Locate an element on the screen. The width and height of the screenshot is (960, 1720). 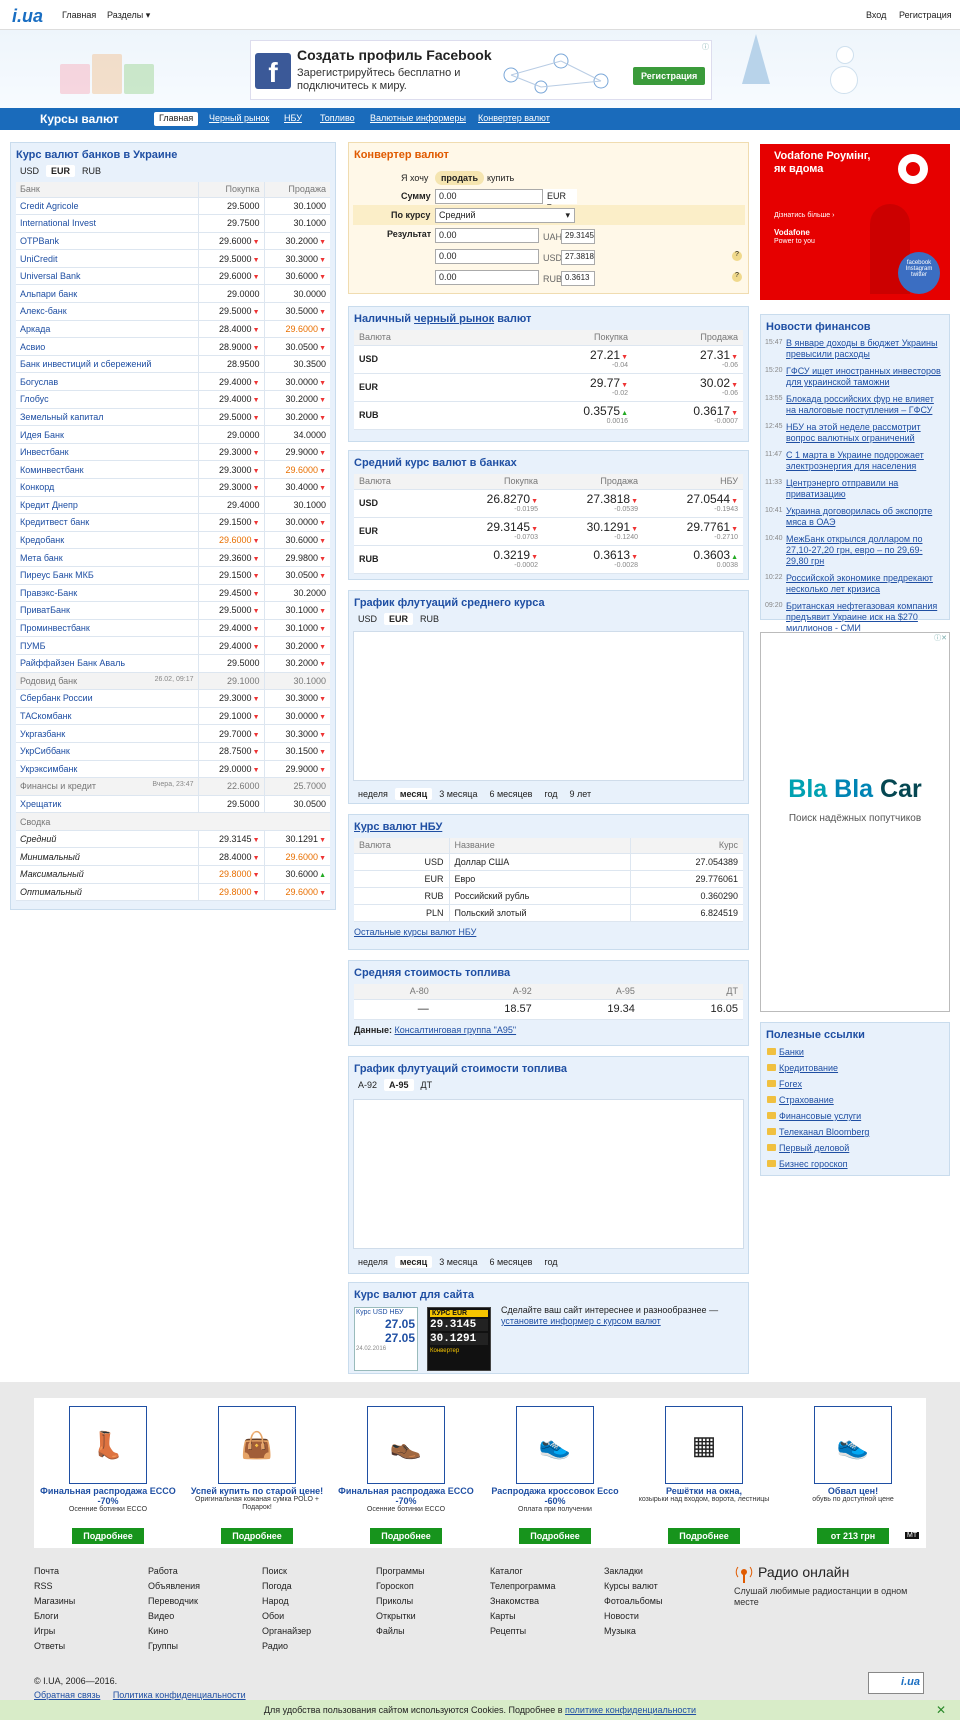
result-uah-rate: 29.3145 is located at coordinates (578, 236).